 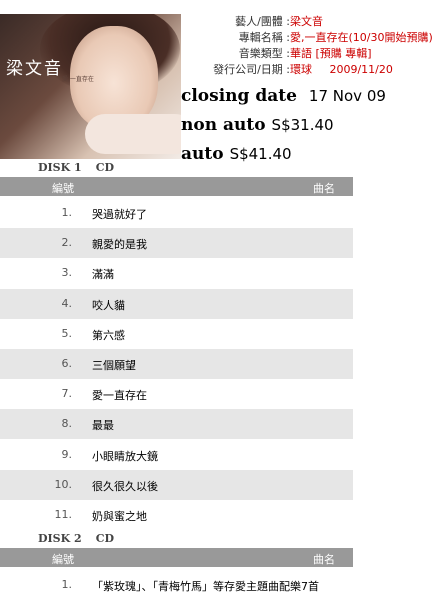 I want to click on info-row-artist: 藝人/團體 : 梁文音, so click(x=310, y=22).